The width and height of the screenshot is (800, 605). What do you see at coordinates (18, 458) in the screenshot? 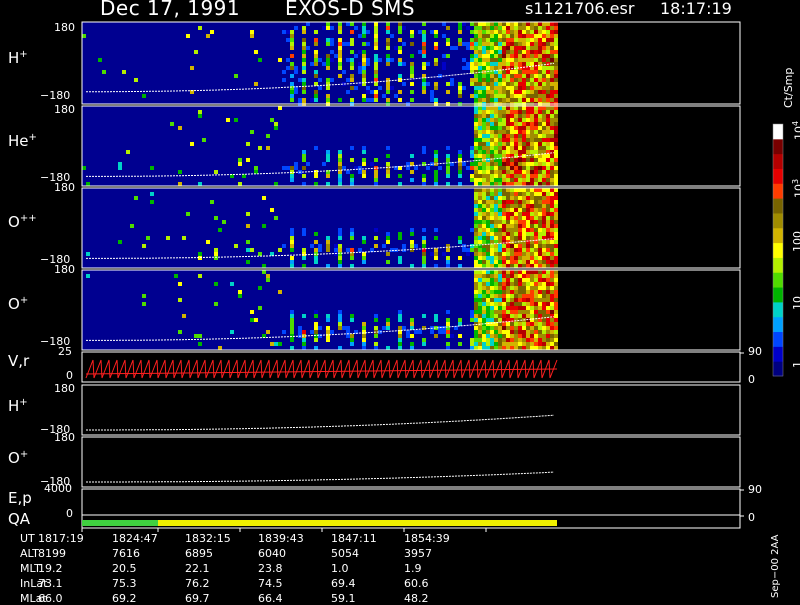
I see `panel-label-oplus2: O+` at bounding box center [18, 458].